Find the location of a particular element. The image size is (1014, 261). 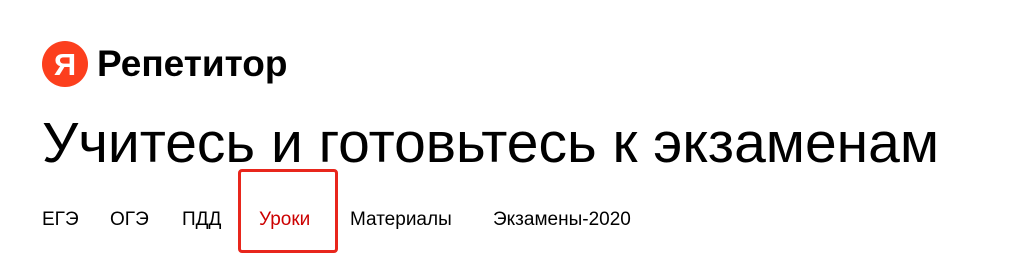

header-logo: Я Репетитор is located at coordinates (164, 64).